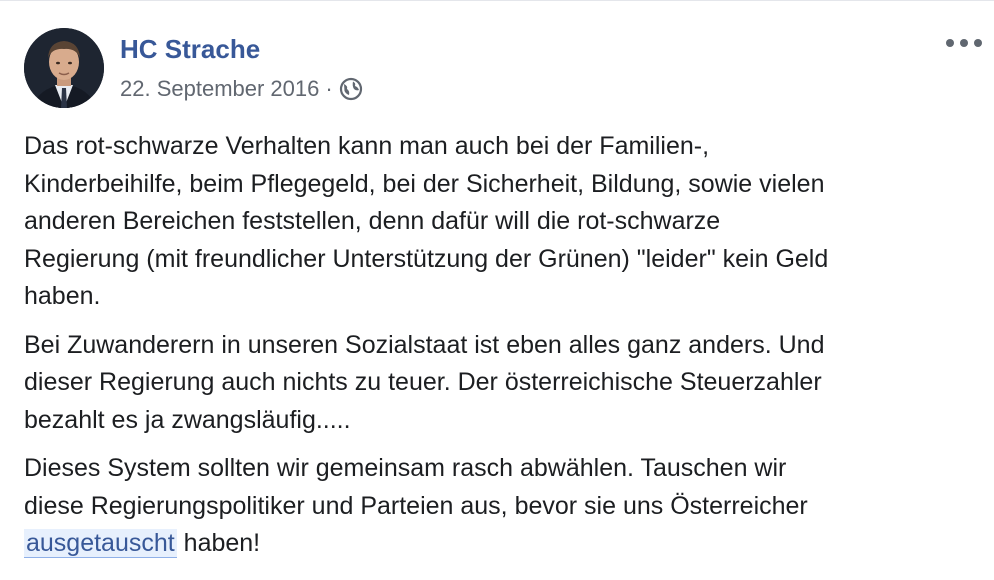 The image size is (994, 580). Describe the element at coordinates (100, 543) in the screenshot. I see `highlighted-link: ausgetauscht` at that location.